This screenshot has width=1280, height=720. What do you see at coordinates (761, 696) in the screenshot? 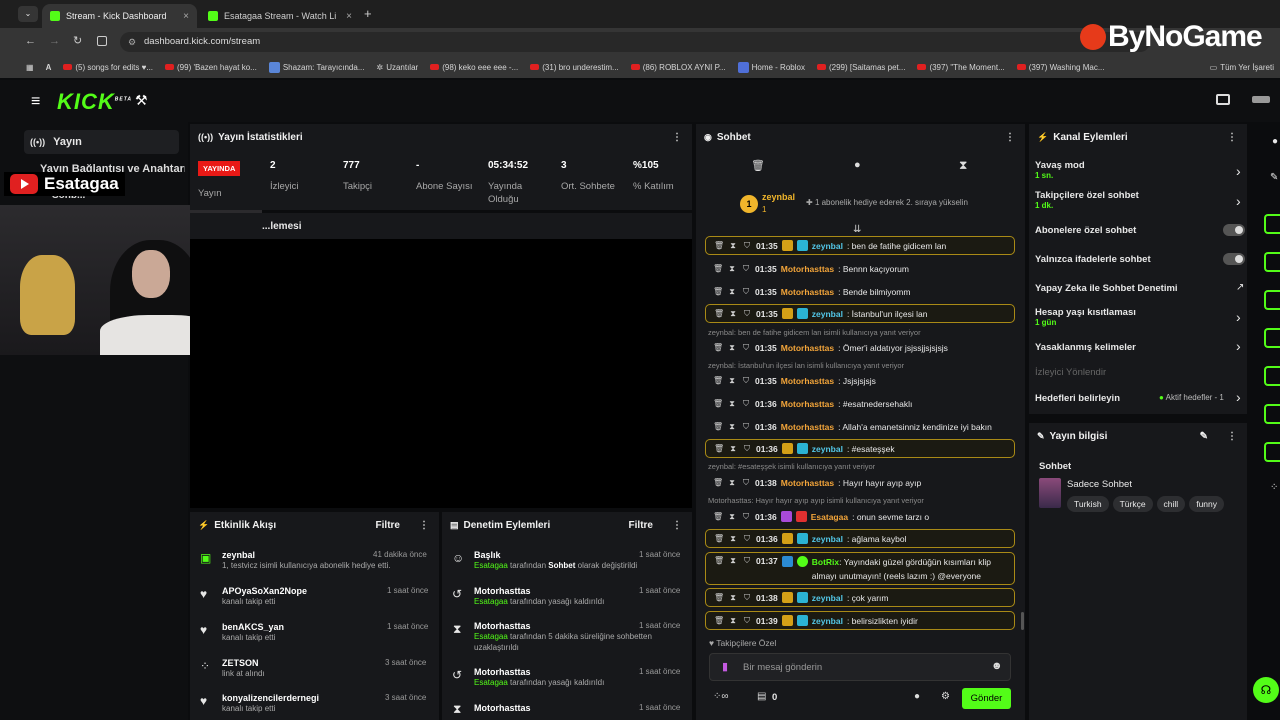
I see `store-icon: ▤` at bounding box center [761, 696].